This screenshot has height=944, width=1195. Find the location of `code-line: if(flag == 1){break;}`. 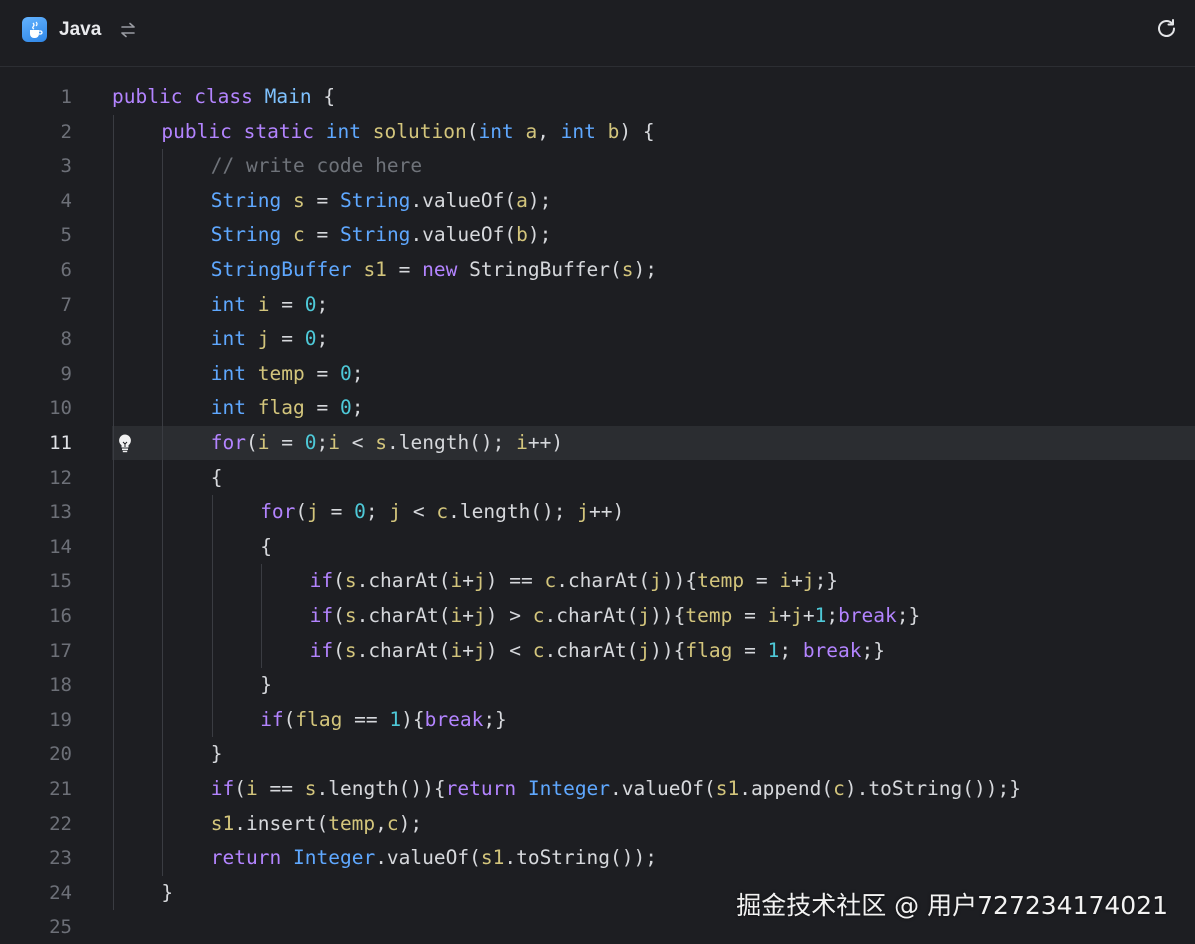

code-line: if(flag == 1){break;} is located at coordinates (383, 720).